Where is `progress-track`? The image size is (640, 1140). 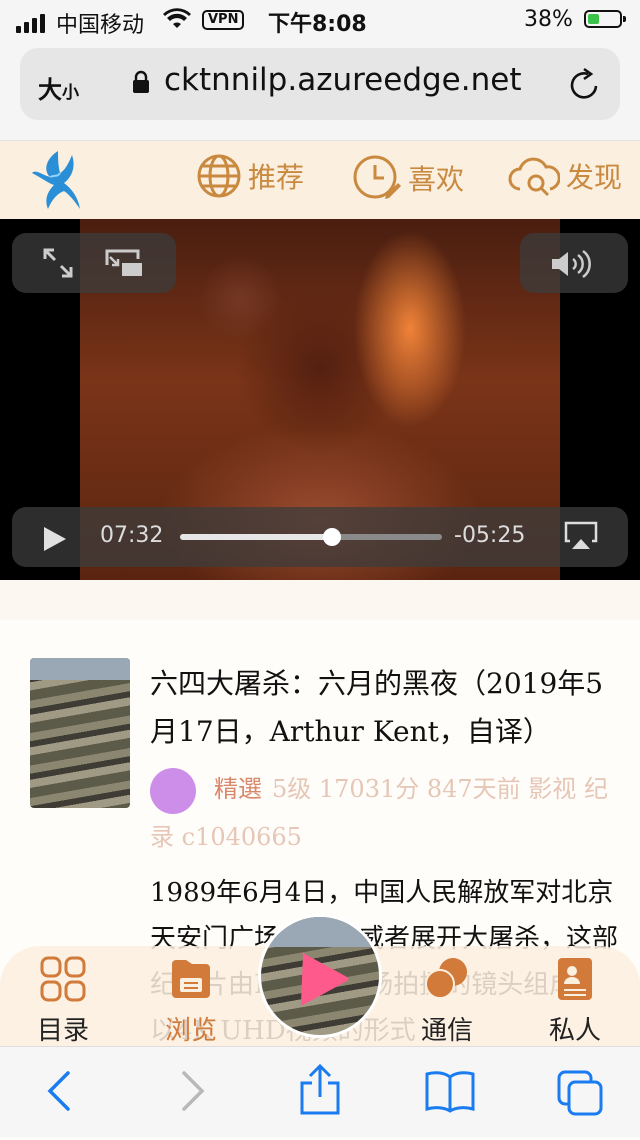
progress-track is located at coordinates (311, 537).